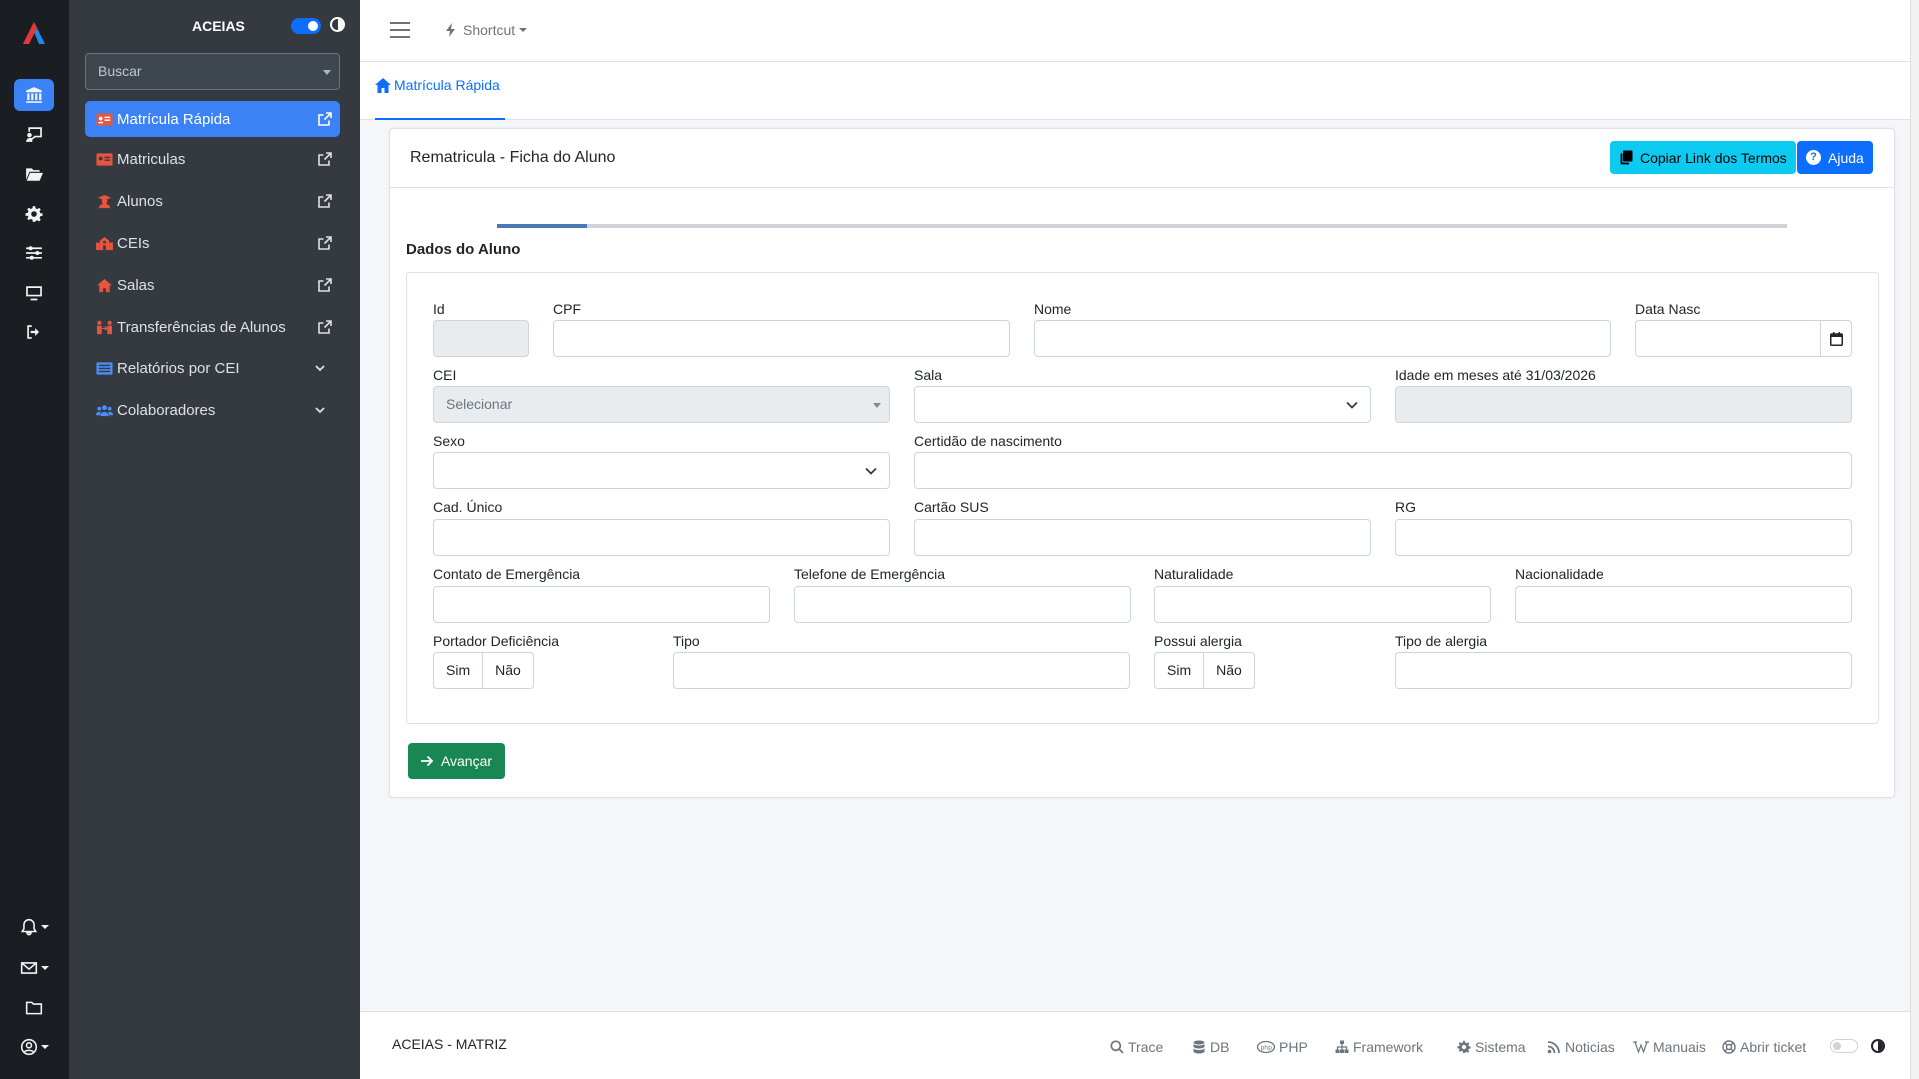 This screenshot has width=1919, height=1079. Describe the element at coordinates (1142, 404) in the screenshot. I see `sala-select` at that location.